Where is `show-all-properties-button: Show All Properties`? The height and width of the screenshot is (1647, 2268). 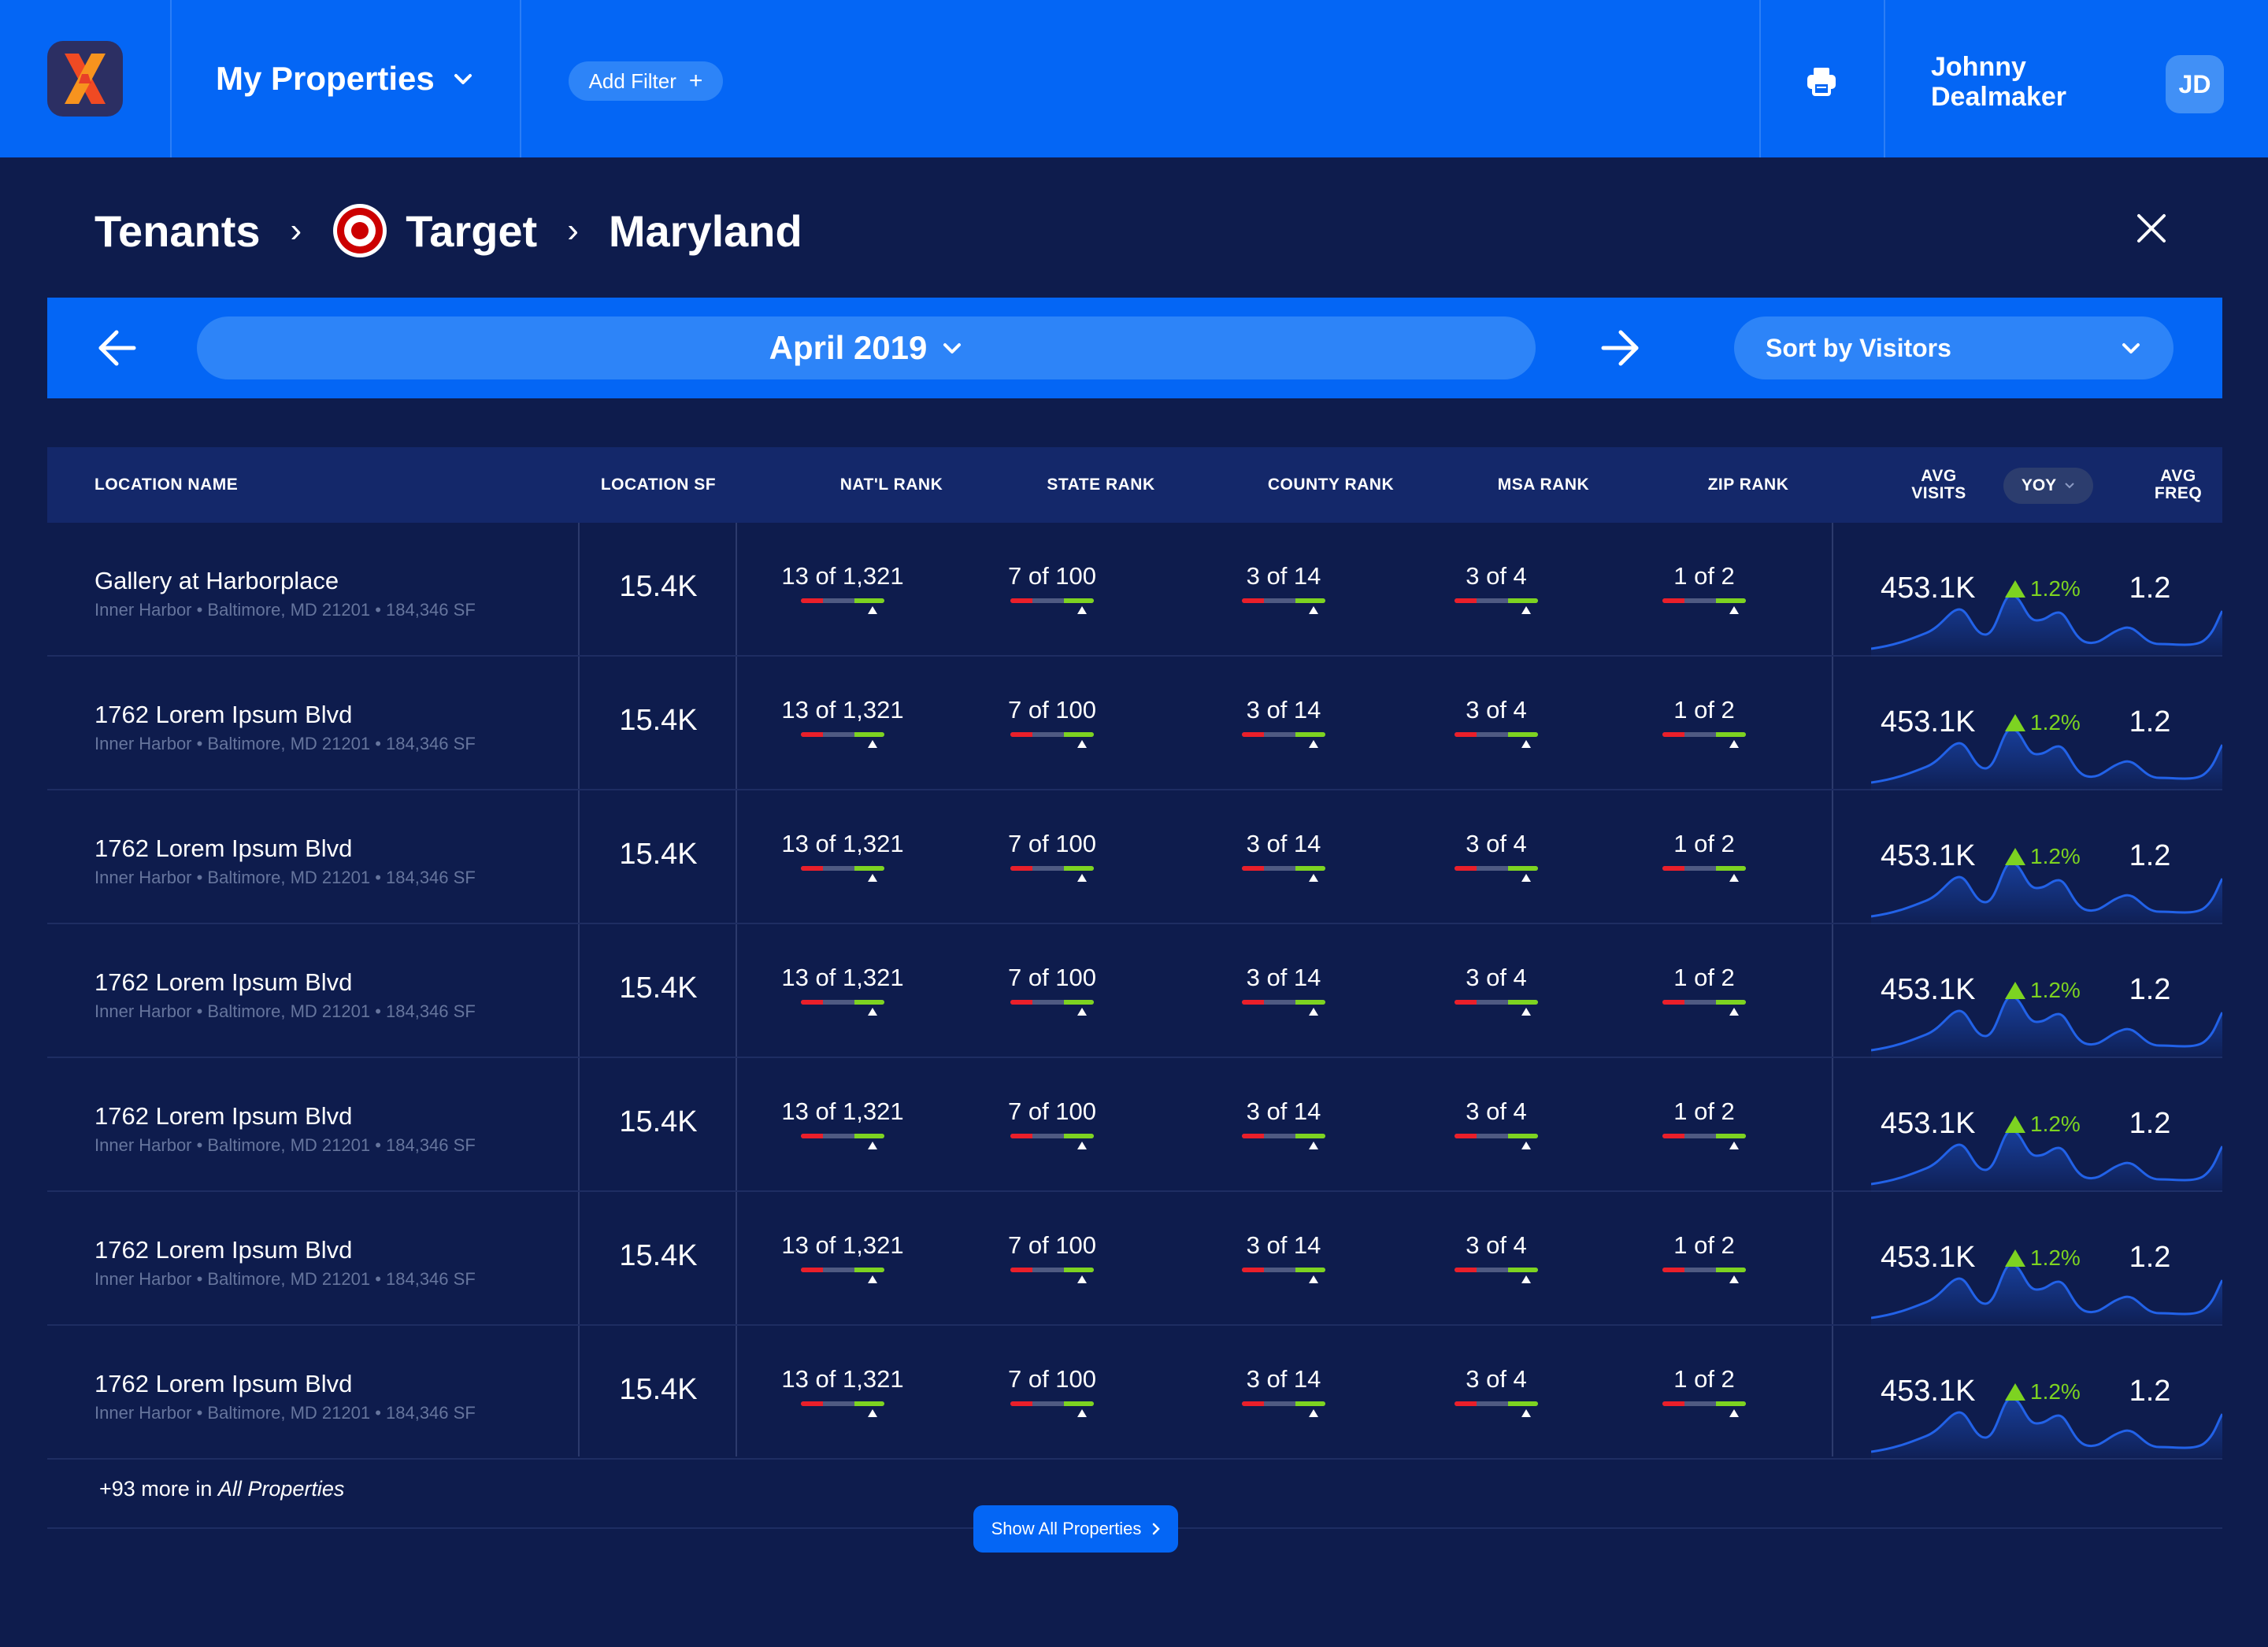 show-all-properties-button: Show All Properties is located at coordinates (1075, 1529).